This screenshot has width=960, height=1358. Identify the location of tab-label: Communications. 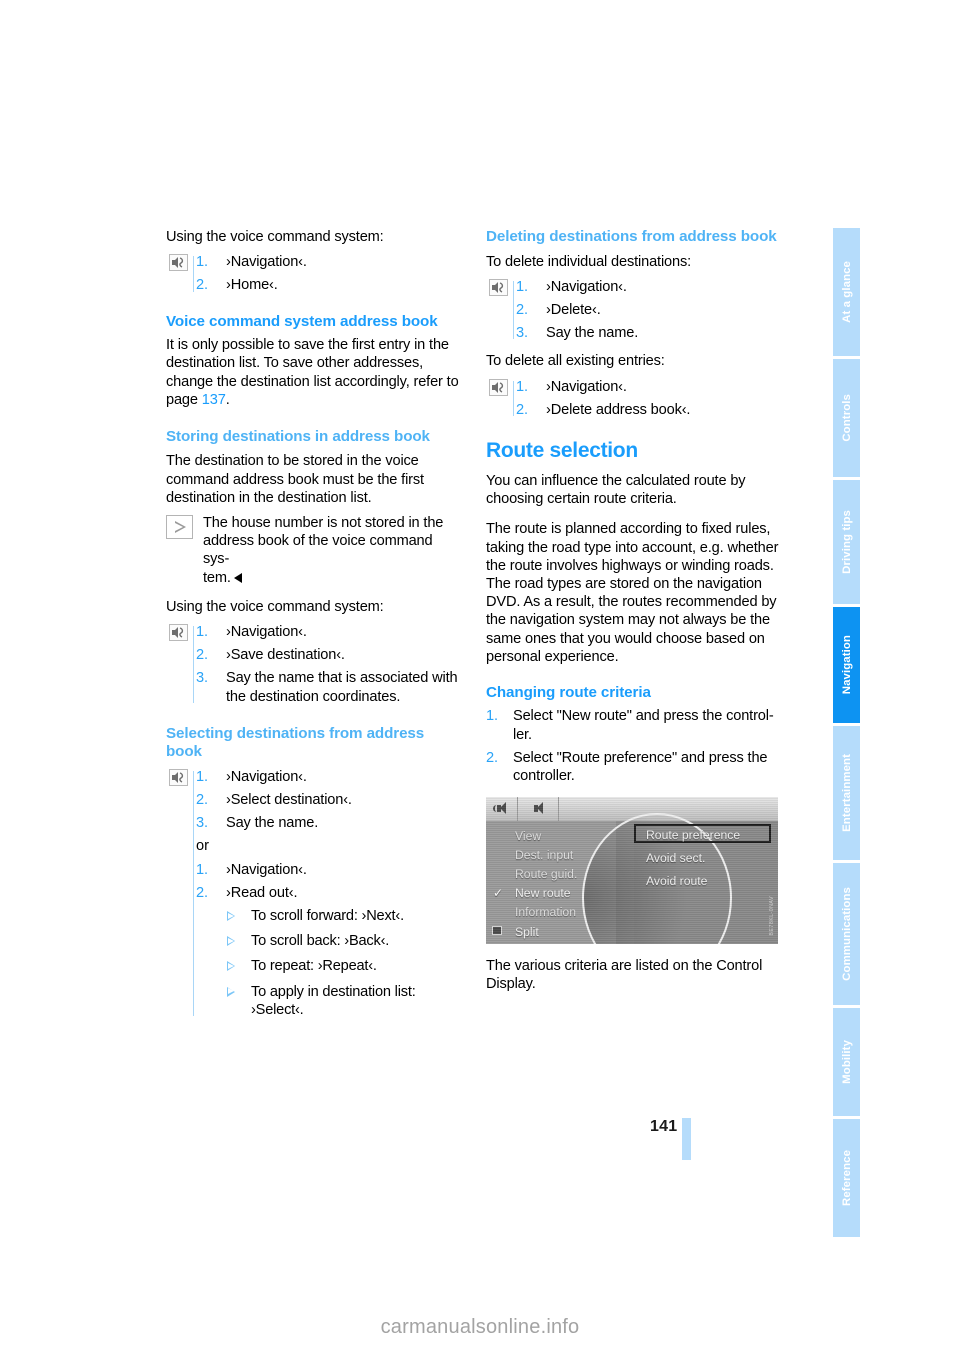
(846, 934).